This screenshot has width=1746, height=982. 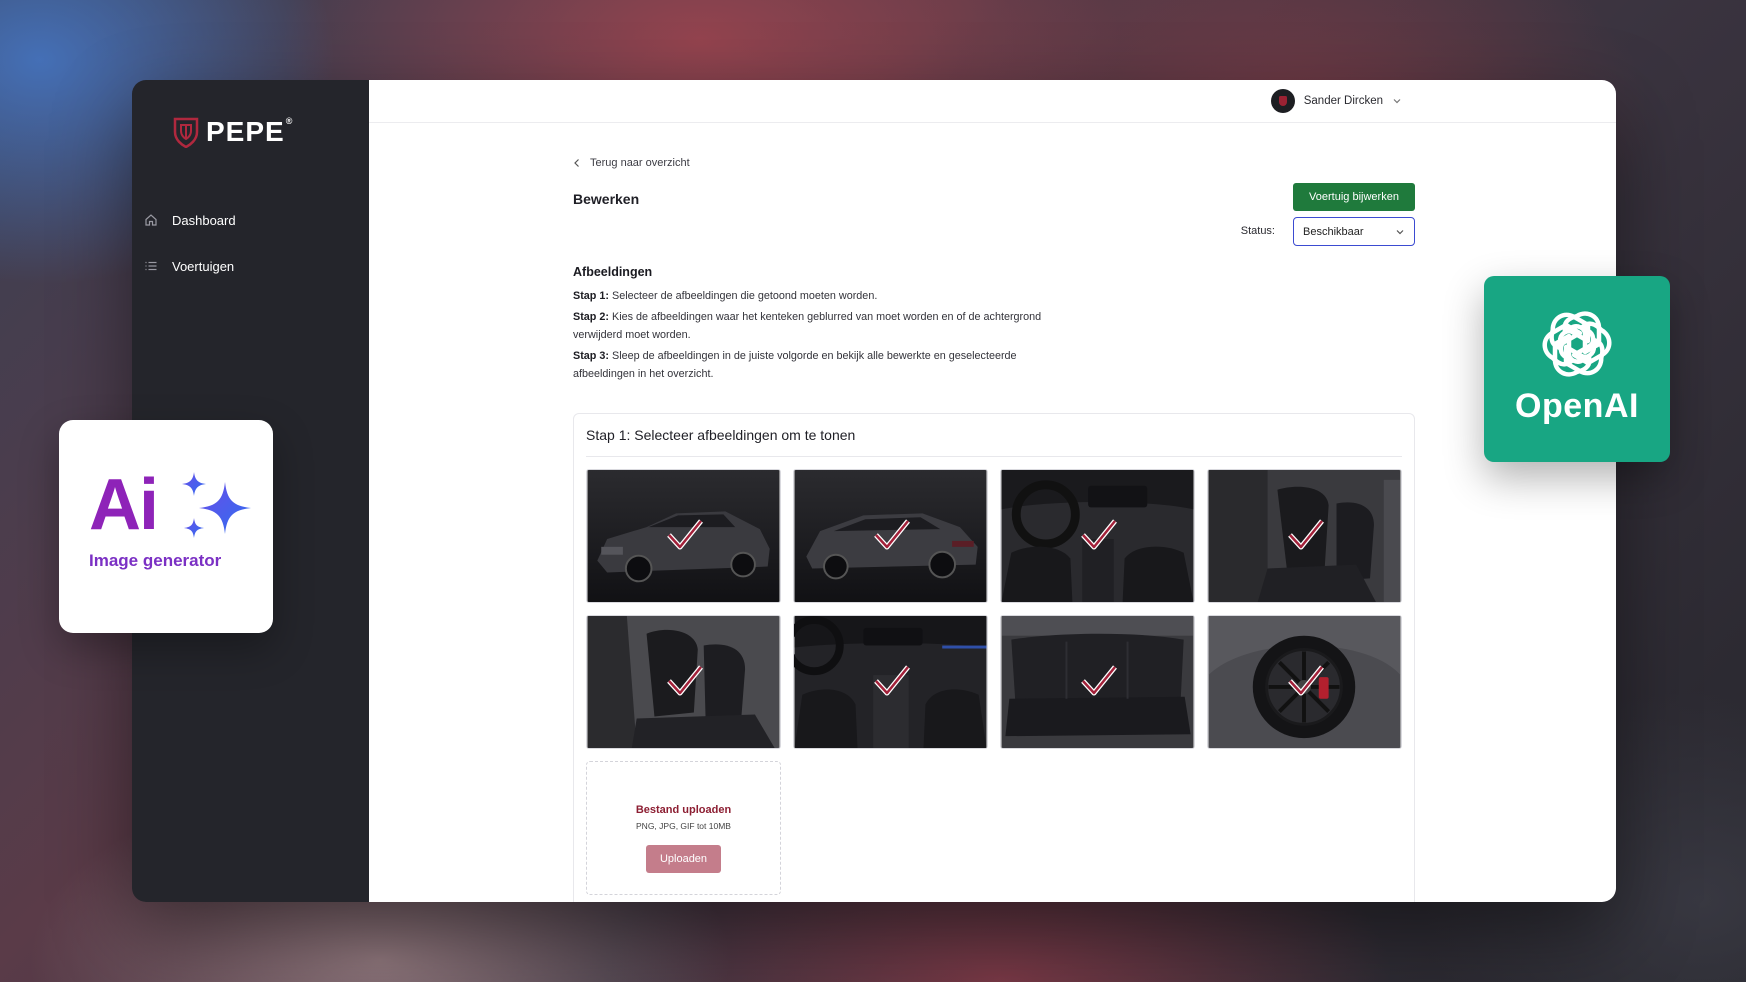 What do you see at coordinates (250, 220) in the screenshot?
I see `sidebar-item-dashboard: Dashboard` at bounding box center [250, 220].